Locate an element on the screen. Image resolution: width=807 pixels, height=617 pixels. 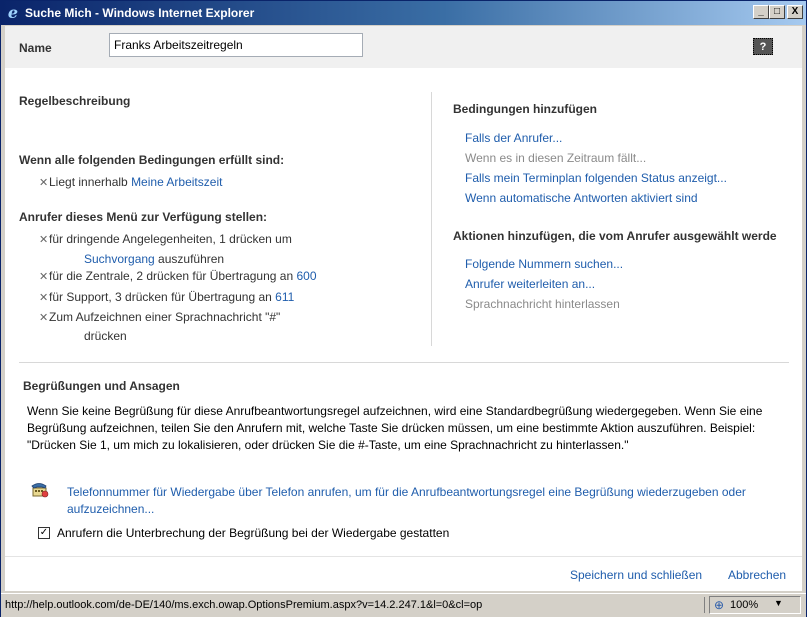
working-hours-link: Meine Arbeitszeit is located at coordinates (176, 182).